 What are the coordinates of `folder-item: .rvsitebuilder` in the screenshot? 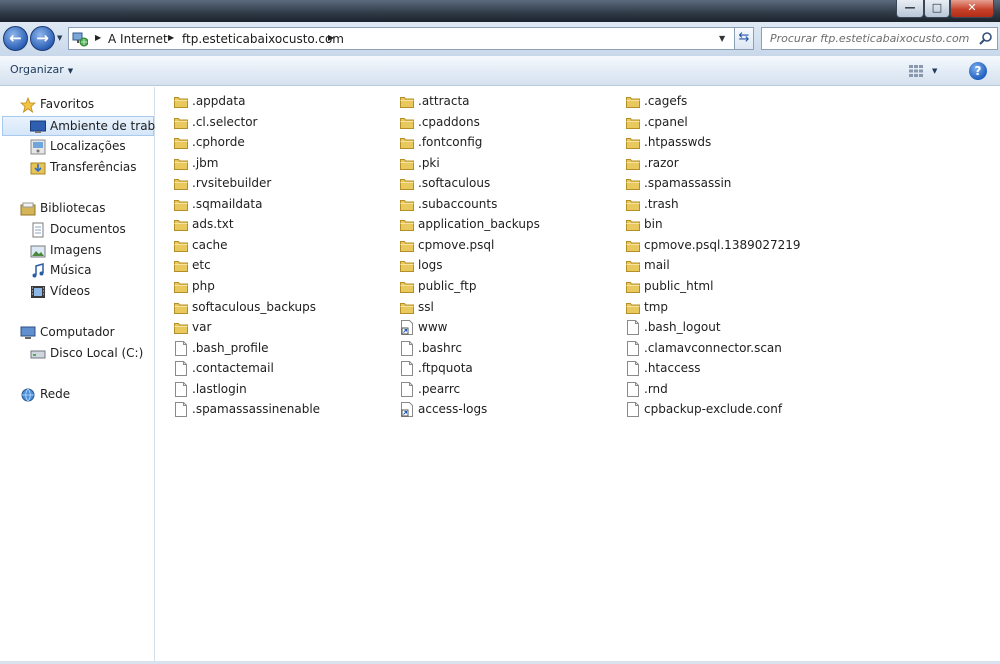 It's located at (281, 184).